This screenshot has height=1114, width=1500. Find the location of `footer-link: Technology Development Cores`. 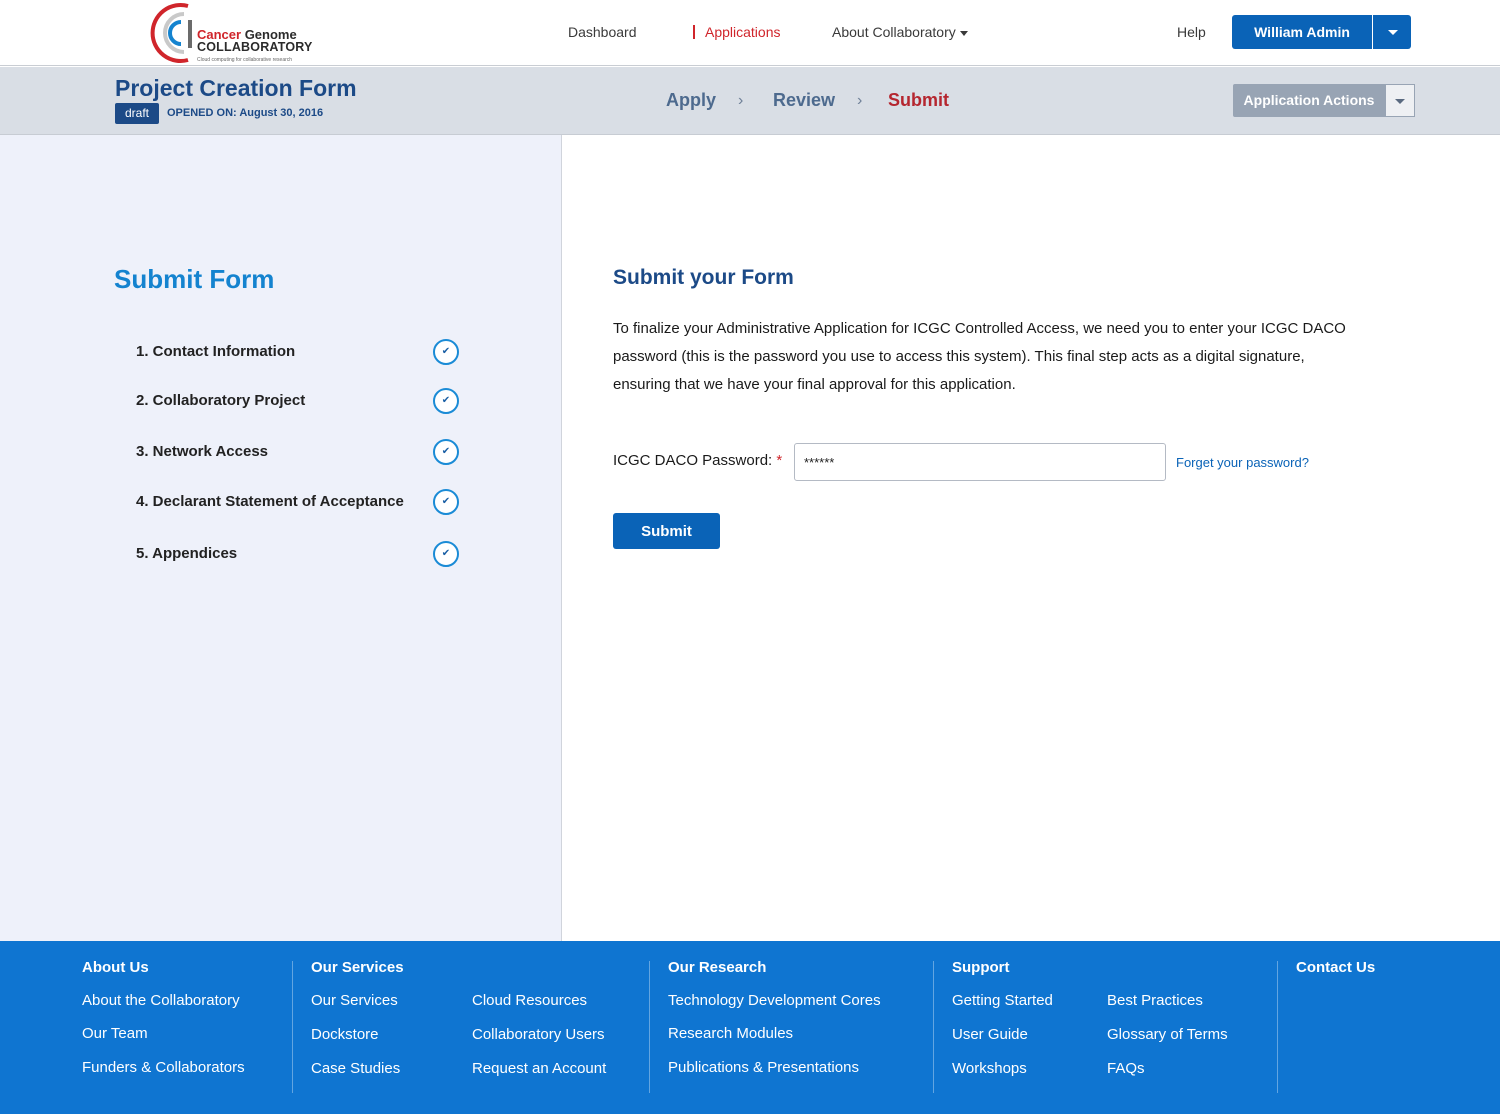

footer-link: Technology Development Cores is located at coordinates (774, 1000).